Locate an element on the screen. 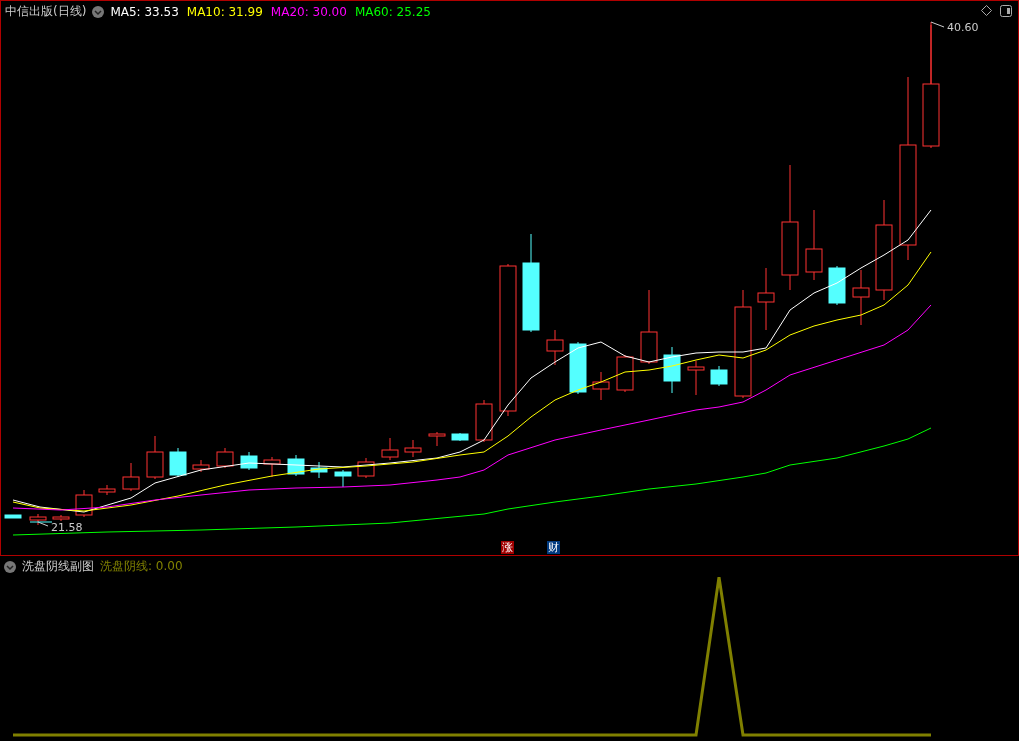 This screenshot has height=741, width=1019. indicator-value: 洗盘阴线: 0.00 is located at coordinates (141, 566).